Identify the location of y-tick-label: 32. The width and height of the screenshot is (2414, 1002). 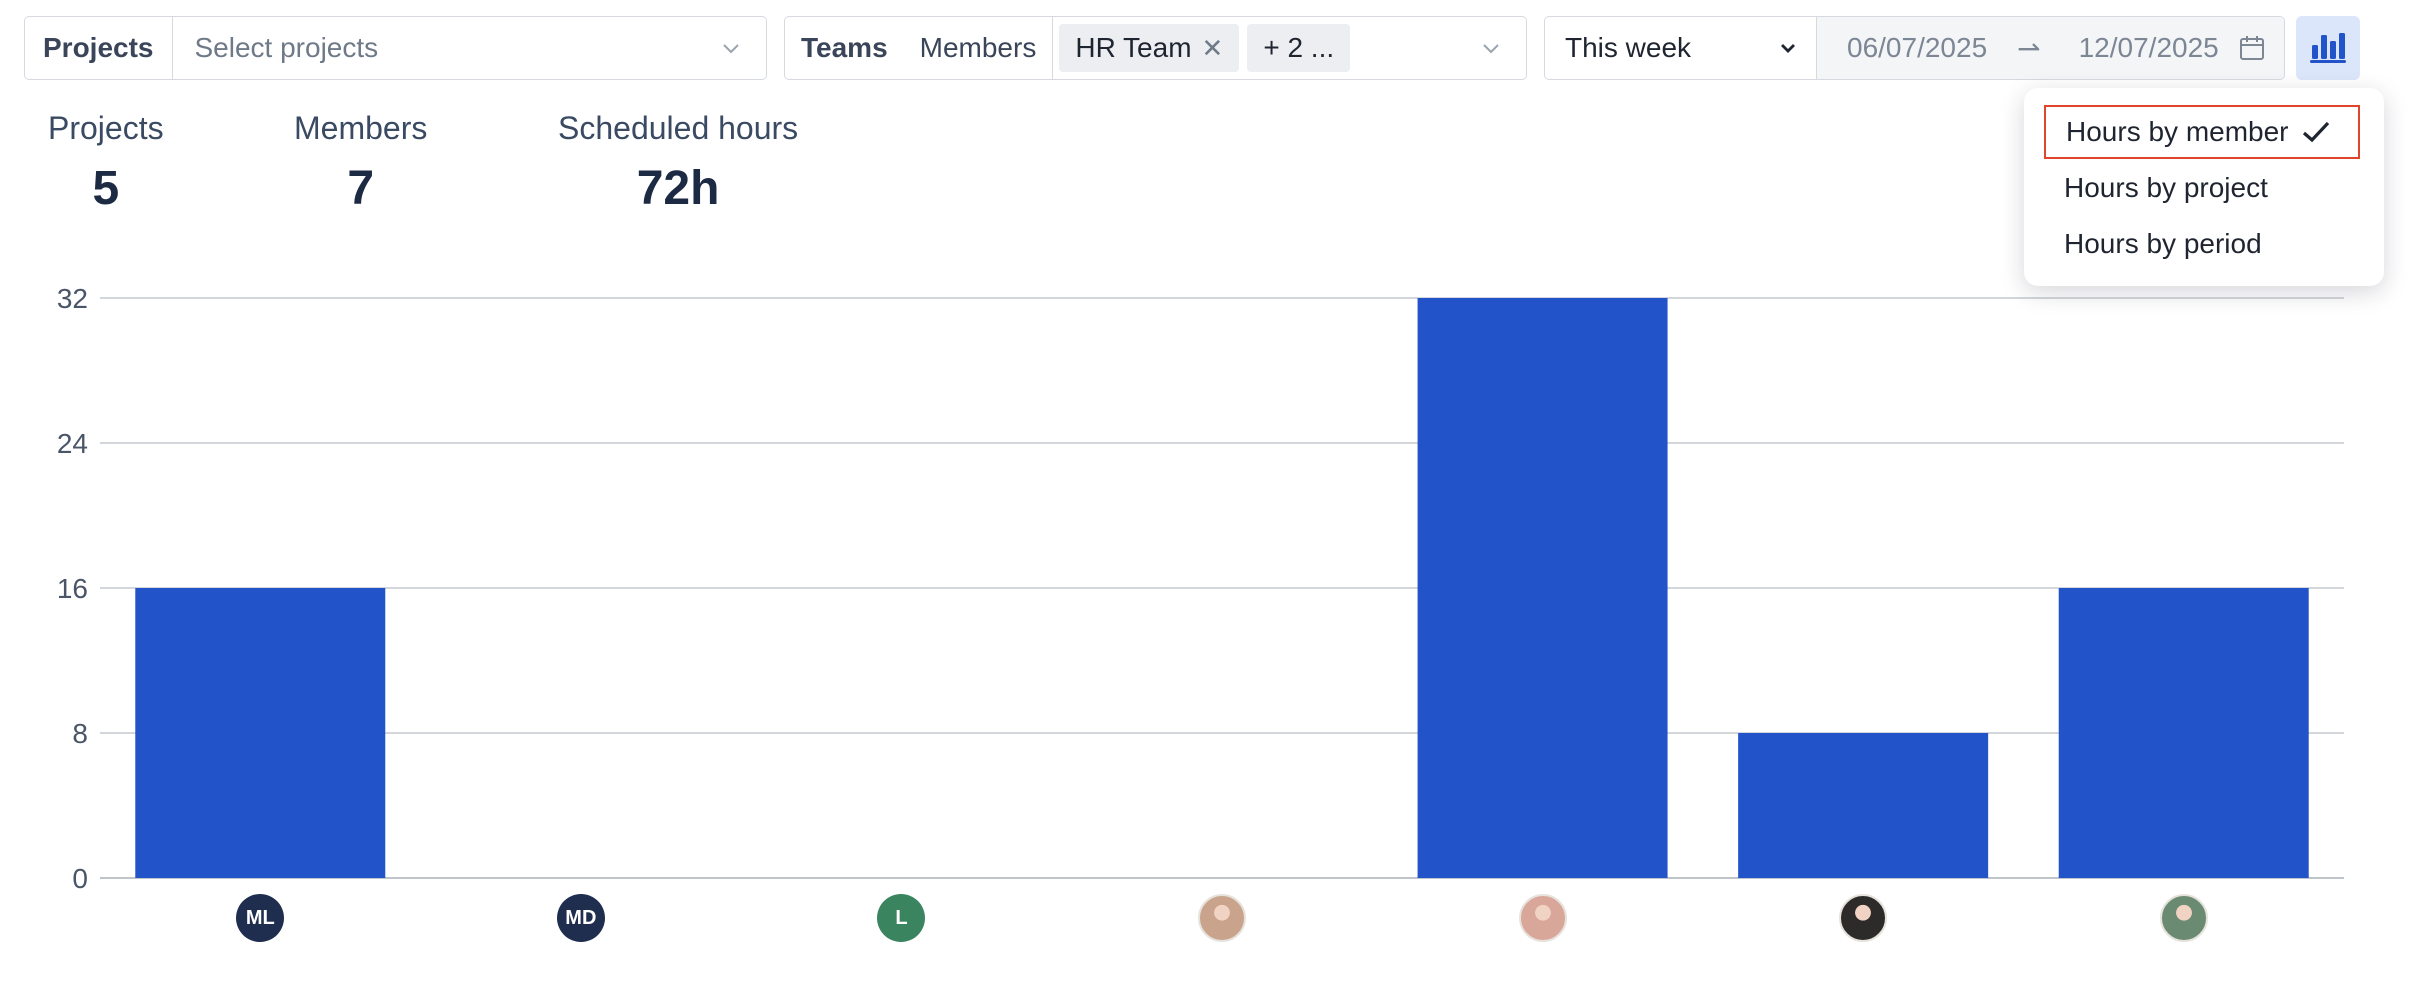
(72, 298).